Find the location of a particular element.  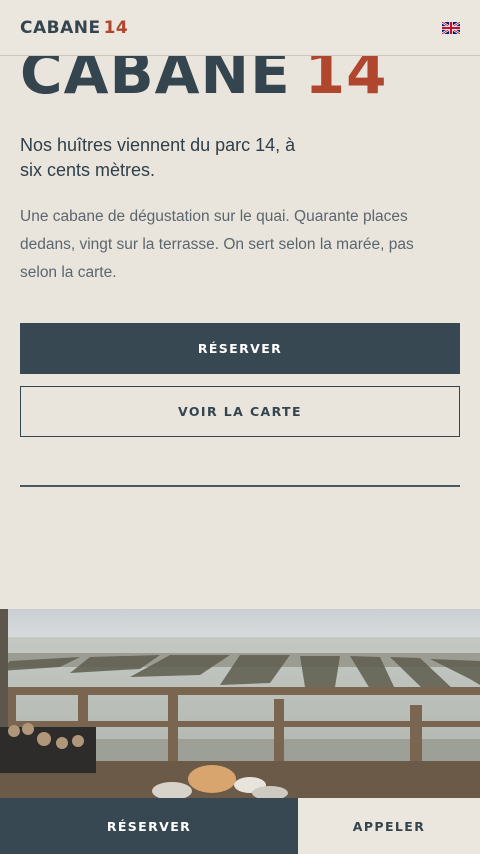

divider is located at coordinates (240, 486).